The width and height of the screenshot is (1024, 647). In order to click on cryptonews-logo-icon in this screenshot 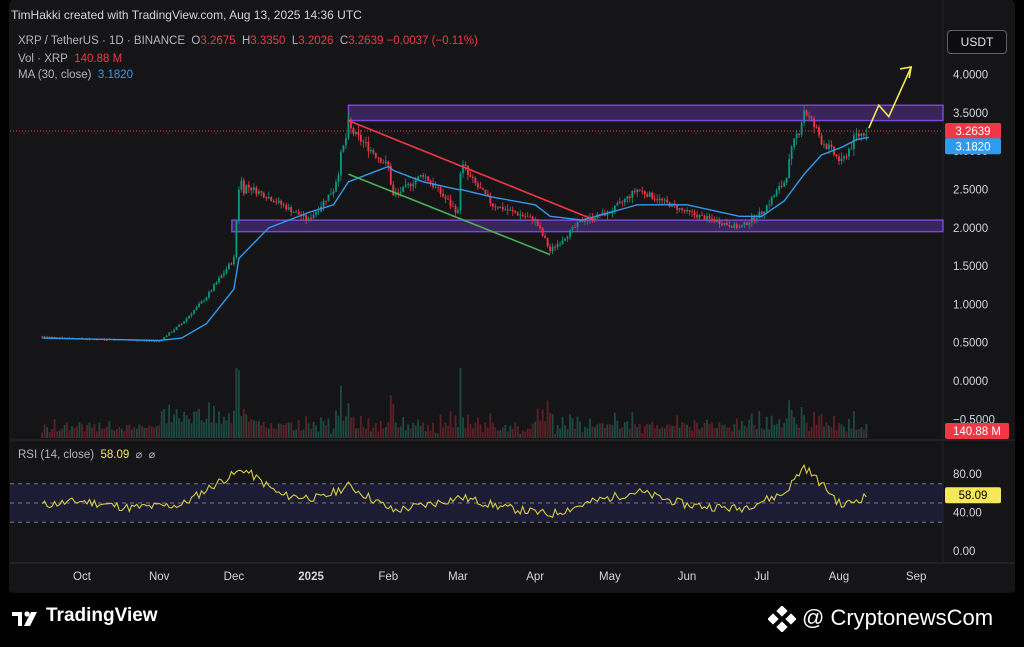, I will do `click(782, 619)`.